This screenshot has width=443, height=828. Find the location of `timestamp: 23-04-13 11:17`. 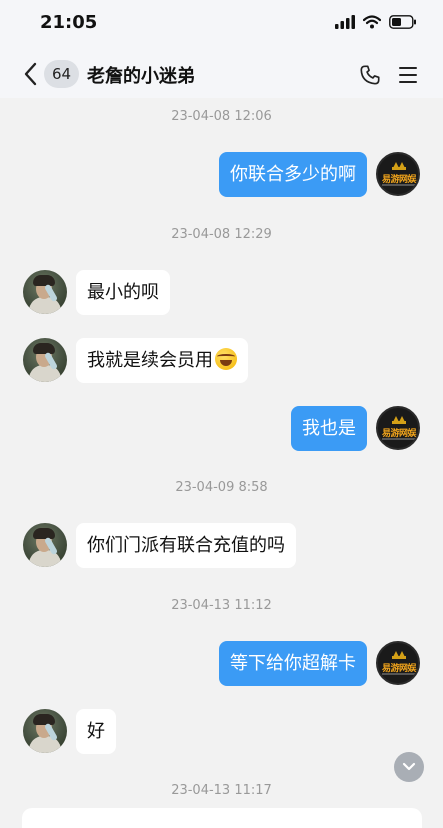

timestamp: 23-04-13 11:17 is located at coordinates (221, 790).